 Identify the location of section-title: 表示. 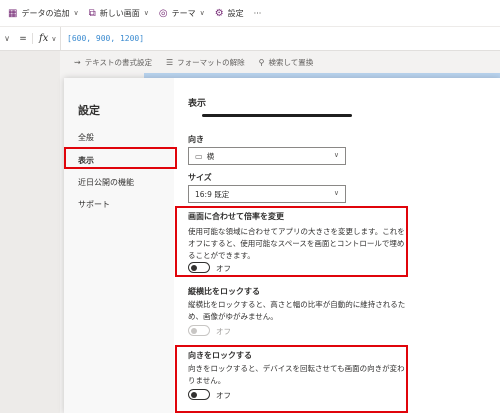
(197, 104).